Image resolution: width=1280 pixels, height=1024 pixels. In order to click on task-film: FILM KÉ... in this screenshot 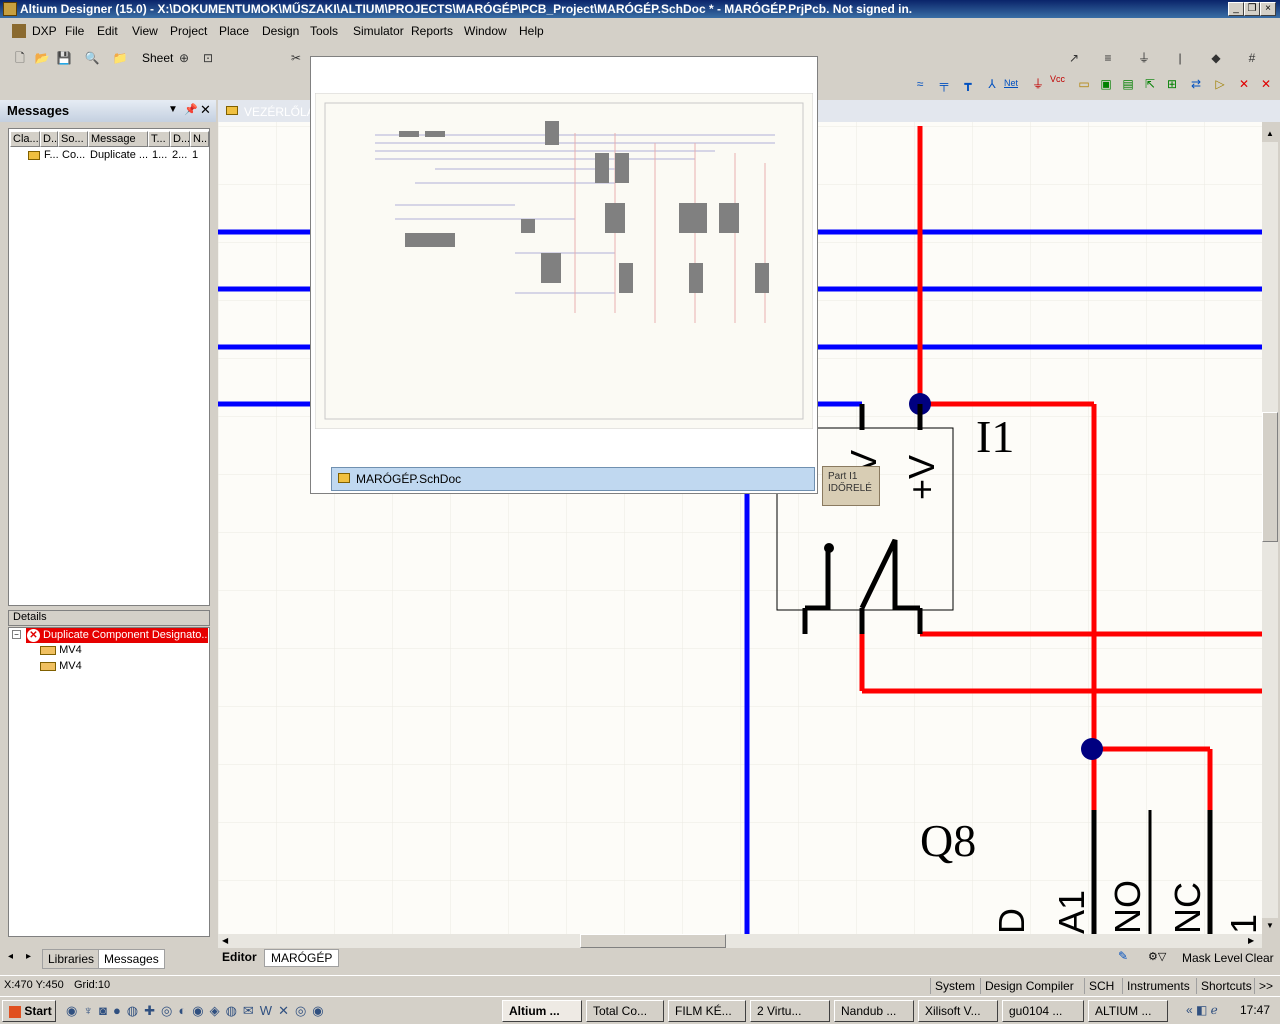, I will do `click(707, 1011)`.